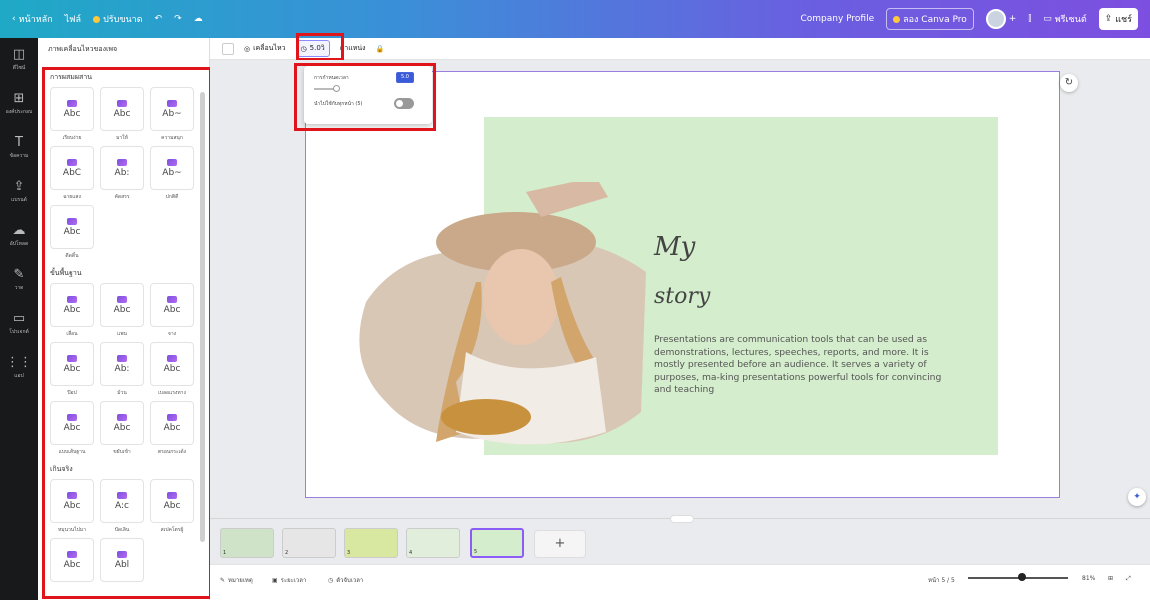 The image size is (1150, 600). I want to click on page-thumbnail: 2, so click(309, 543).